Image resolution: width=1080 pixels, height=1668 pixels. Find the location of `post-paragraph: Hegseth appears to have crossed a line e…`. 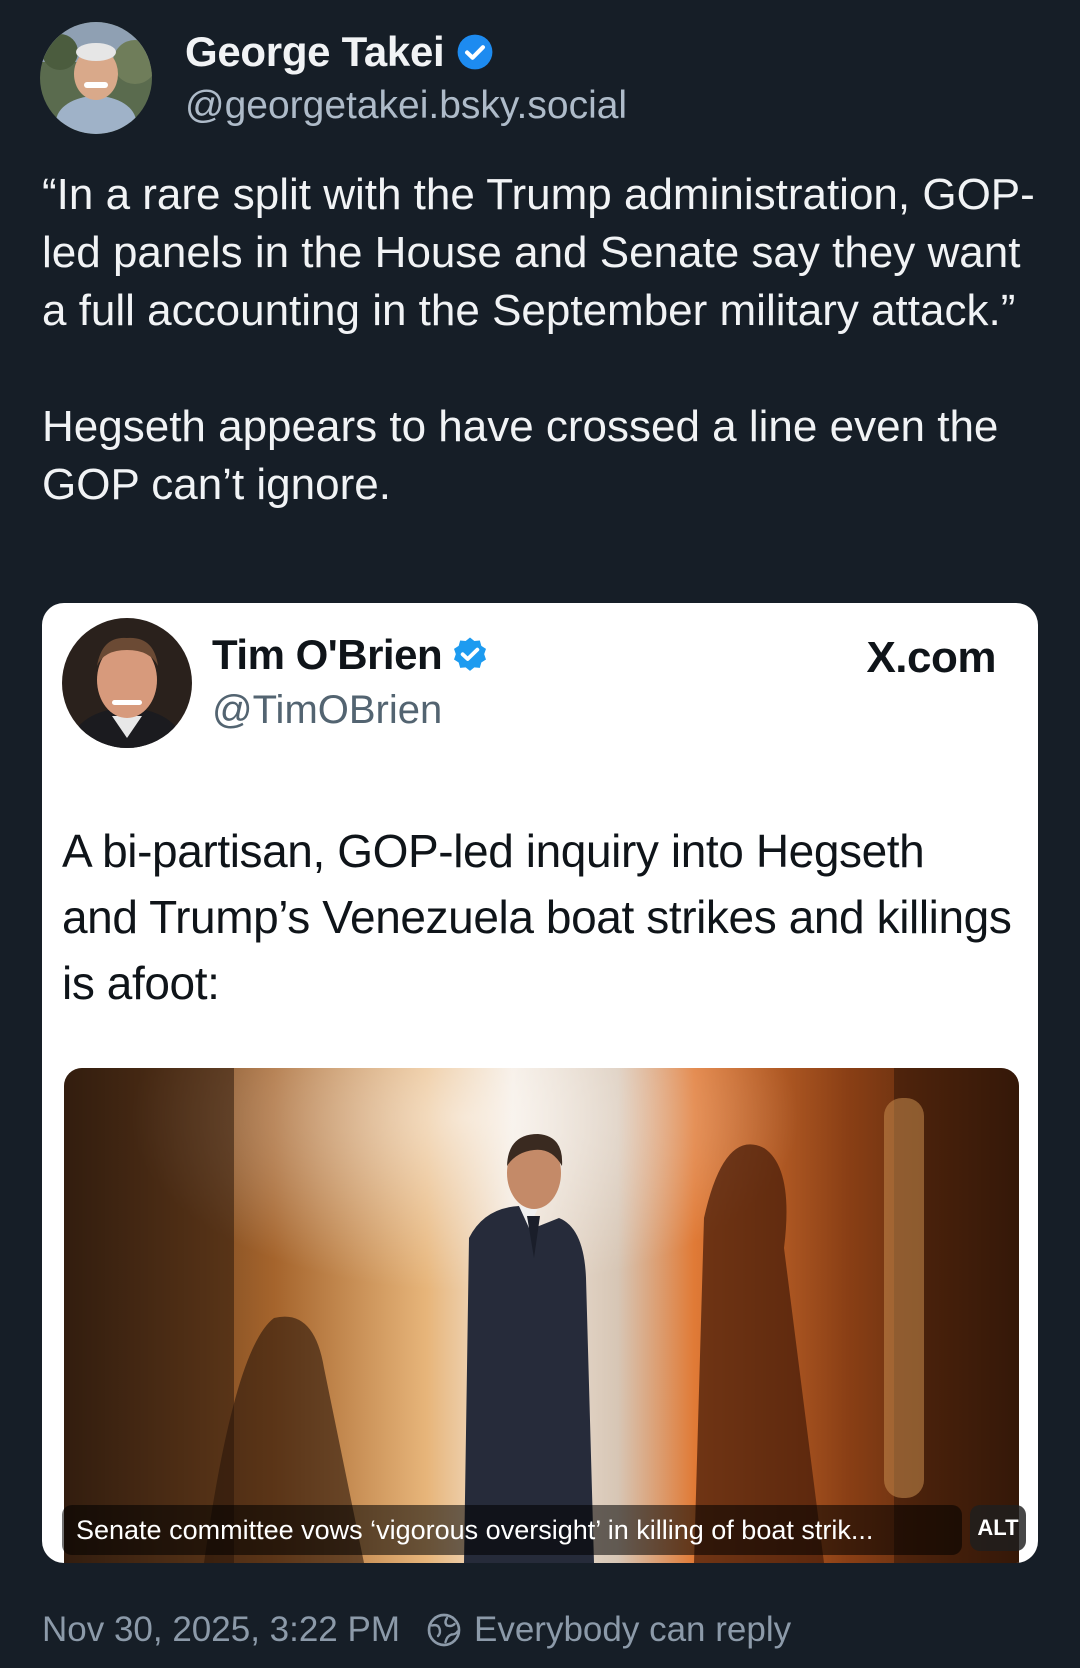

post-paragraph: Hegseth appears to have crossed a line e… is located at coordinates (520, 455).